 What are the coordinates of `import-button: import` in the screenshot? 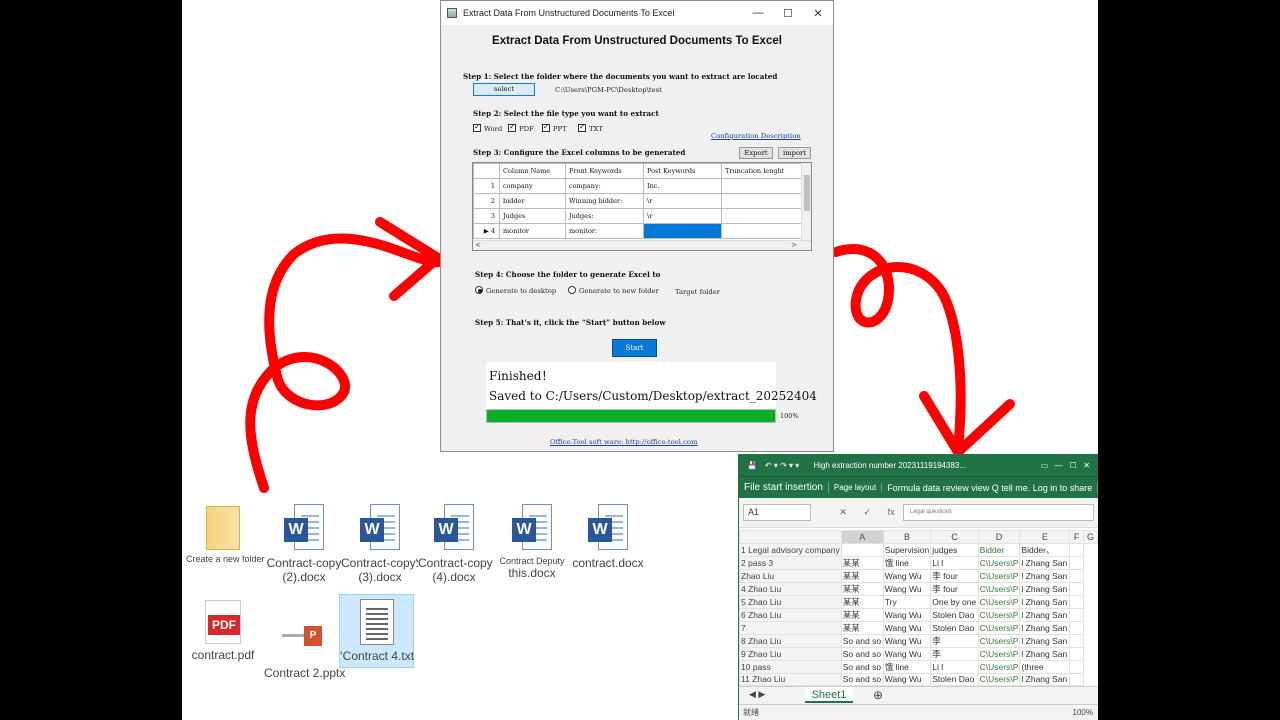 It's located at (794, 153).